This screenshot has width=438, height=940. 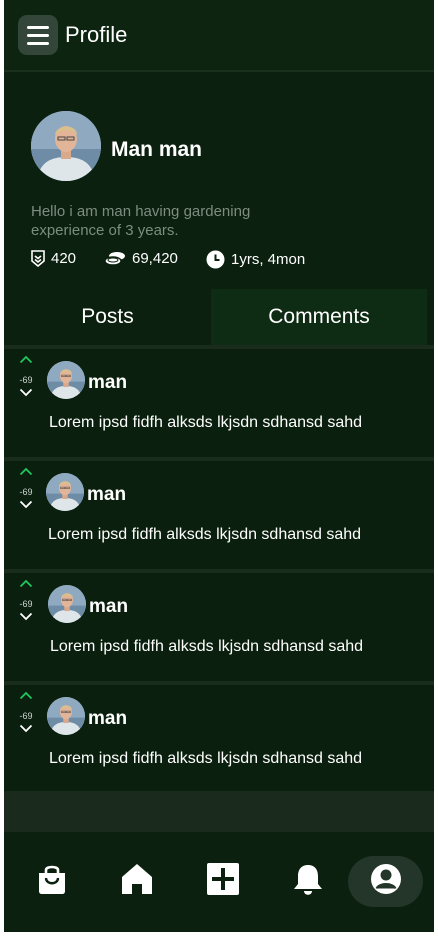 What do you see at coordinates (114, 258) in the screenshot?
I see `coins-icon` at bounding box center [114, 258].